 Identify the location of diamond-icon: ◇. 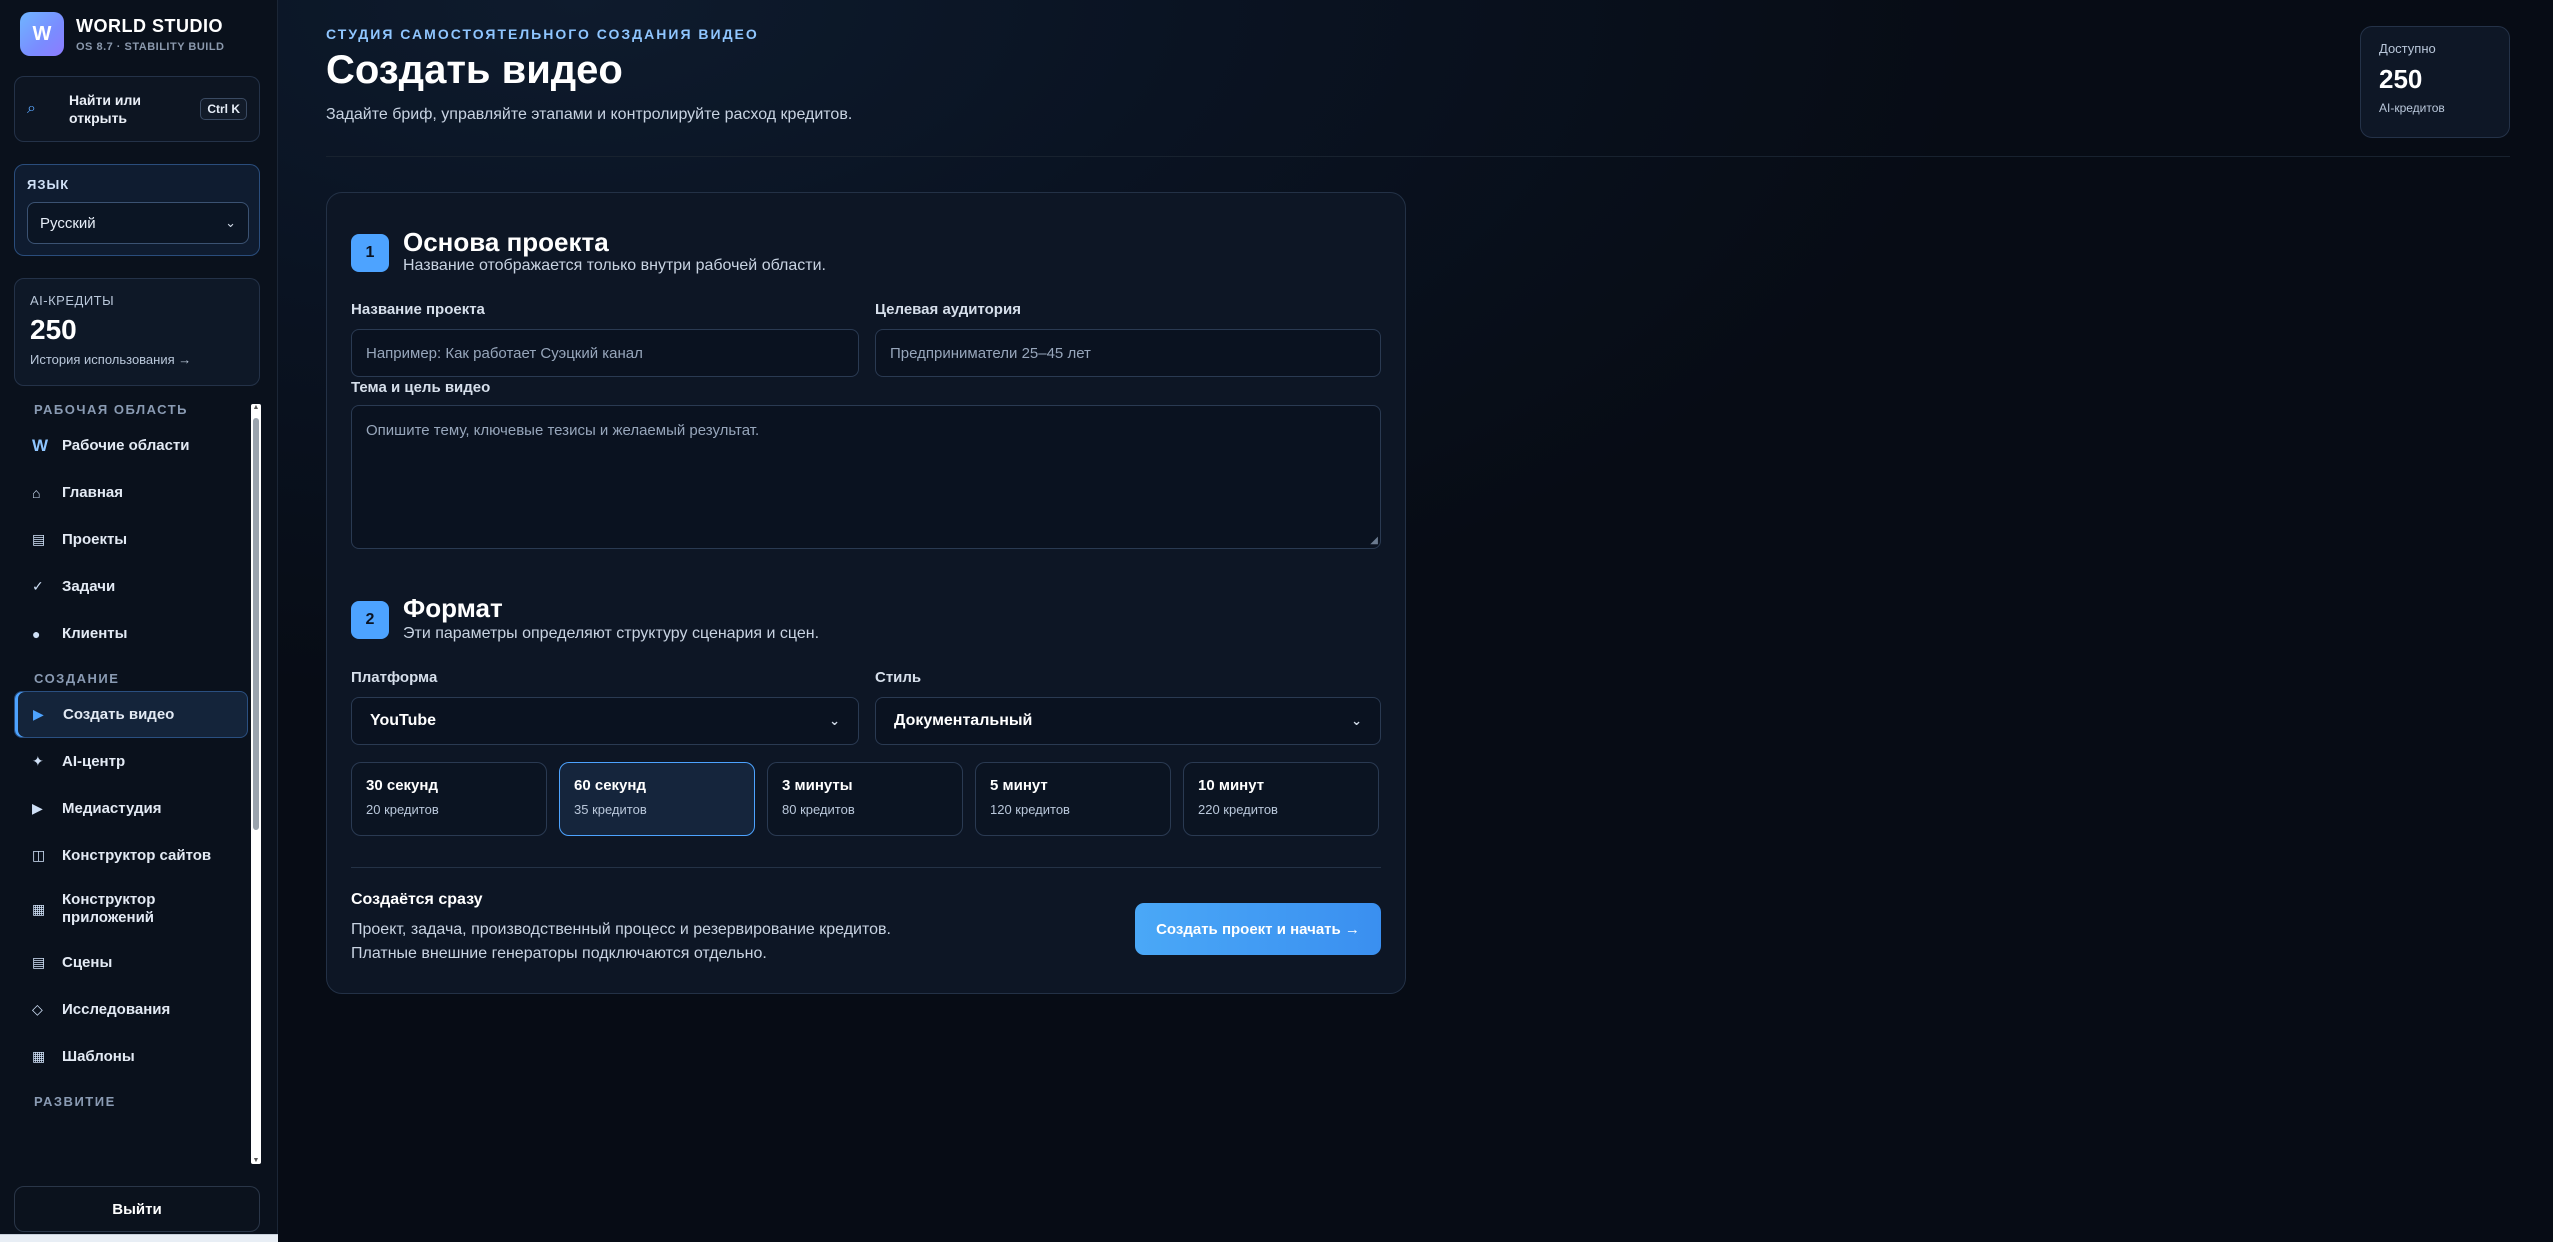
(37, 1009).